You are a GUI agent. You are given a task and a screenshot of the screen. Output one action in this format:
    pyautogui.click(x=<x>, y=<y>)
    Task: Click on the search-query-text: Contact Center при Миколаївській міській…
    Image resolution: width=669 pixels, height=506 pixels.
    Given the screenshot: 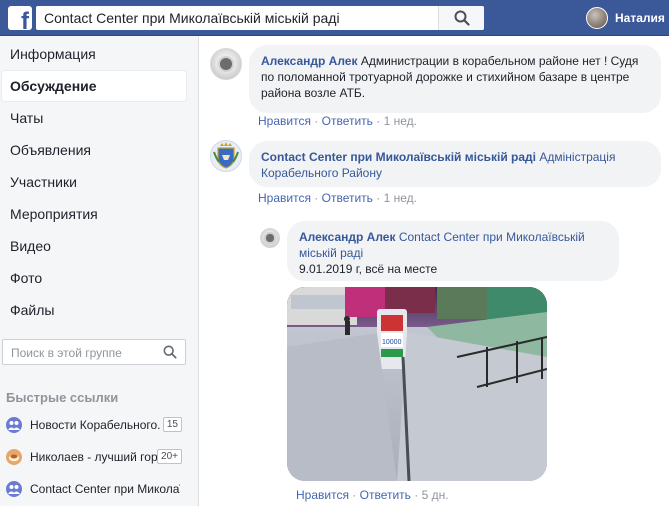 What is the action you would take?
    pyautogui.click(x=192, y=18)
    